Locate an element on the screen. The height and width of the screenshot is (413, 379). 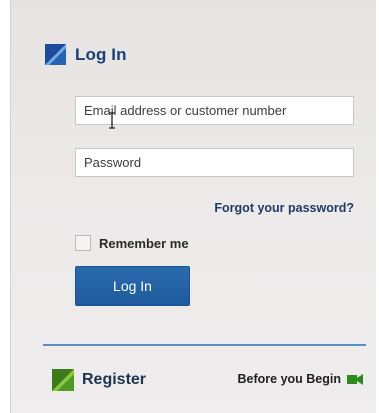
remember-me-checkbox is located at coordinates (83, 243).